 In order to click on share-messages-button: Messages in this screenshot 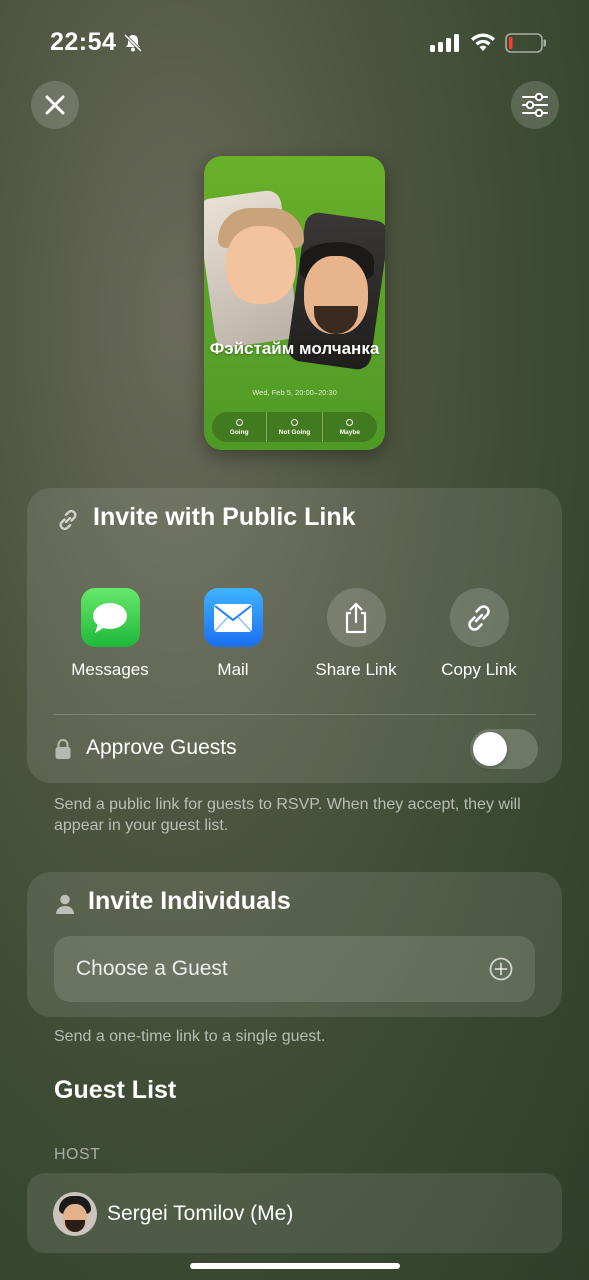, I will do `click(110, 634)`.